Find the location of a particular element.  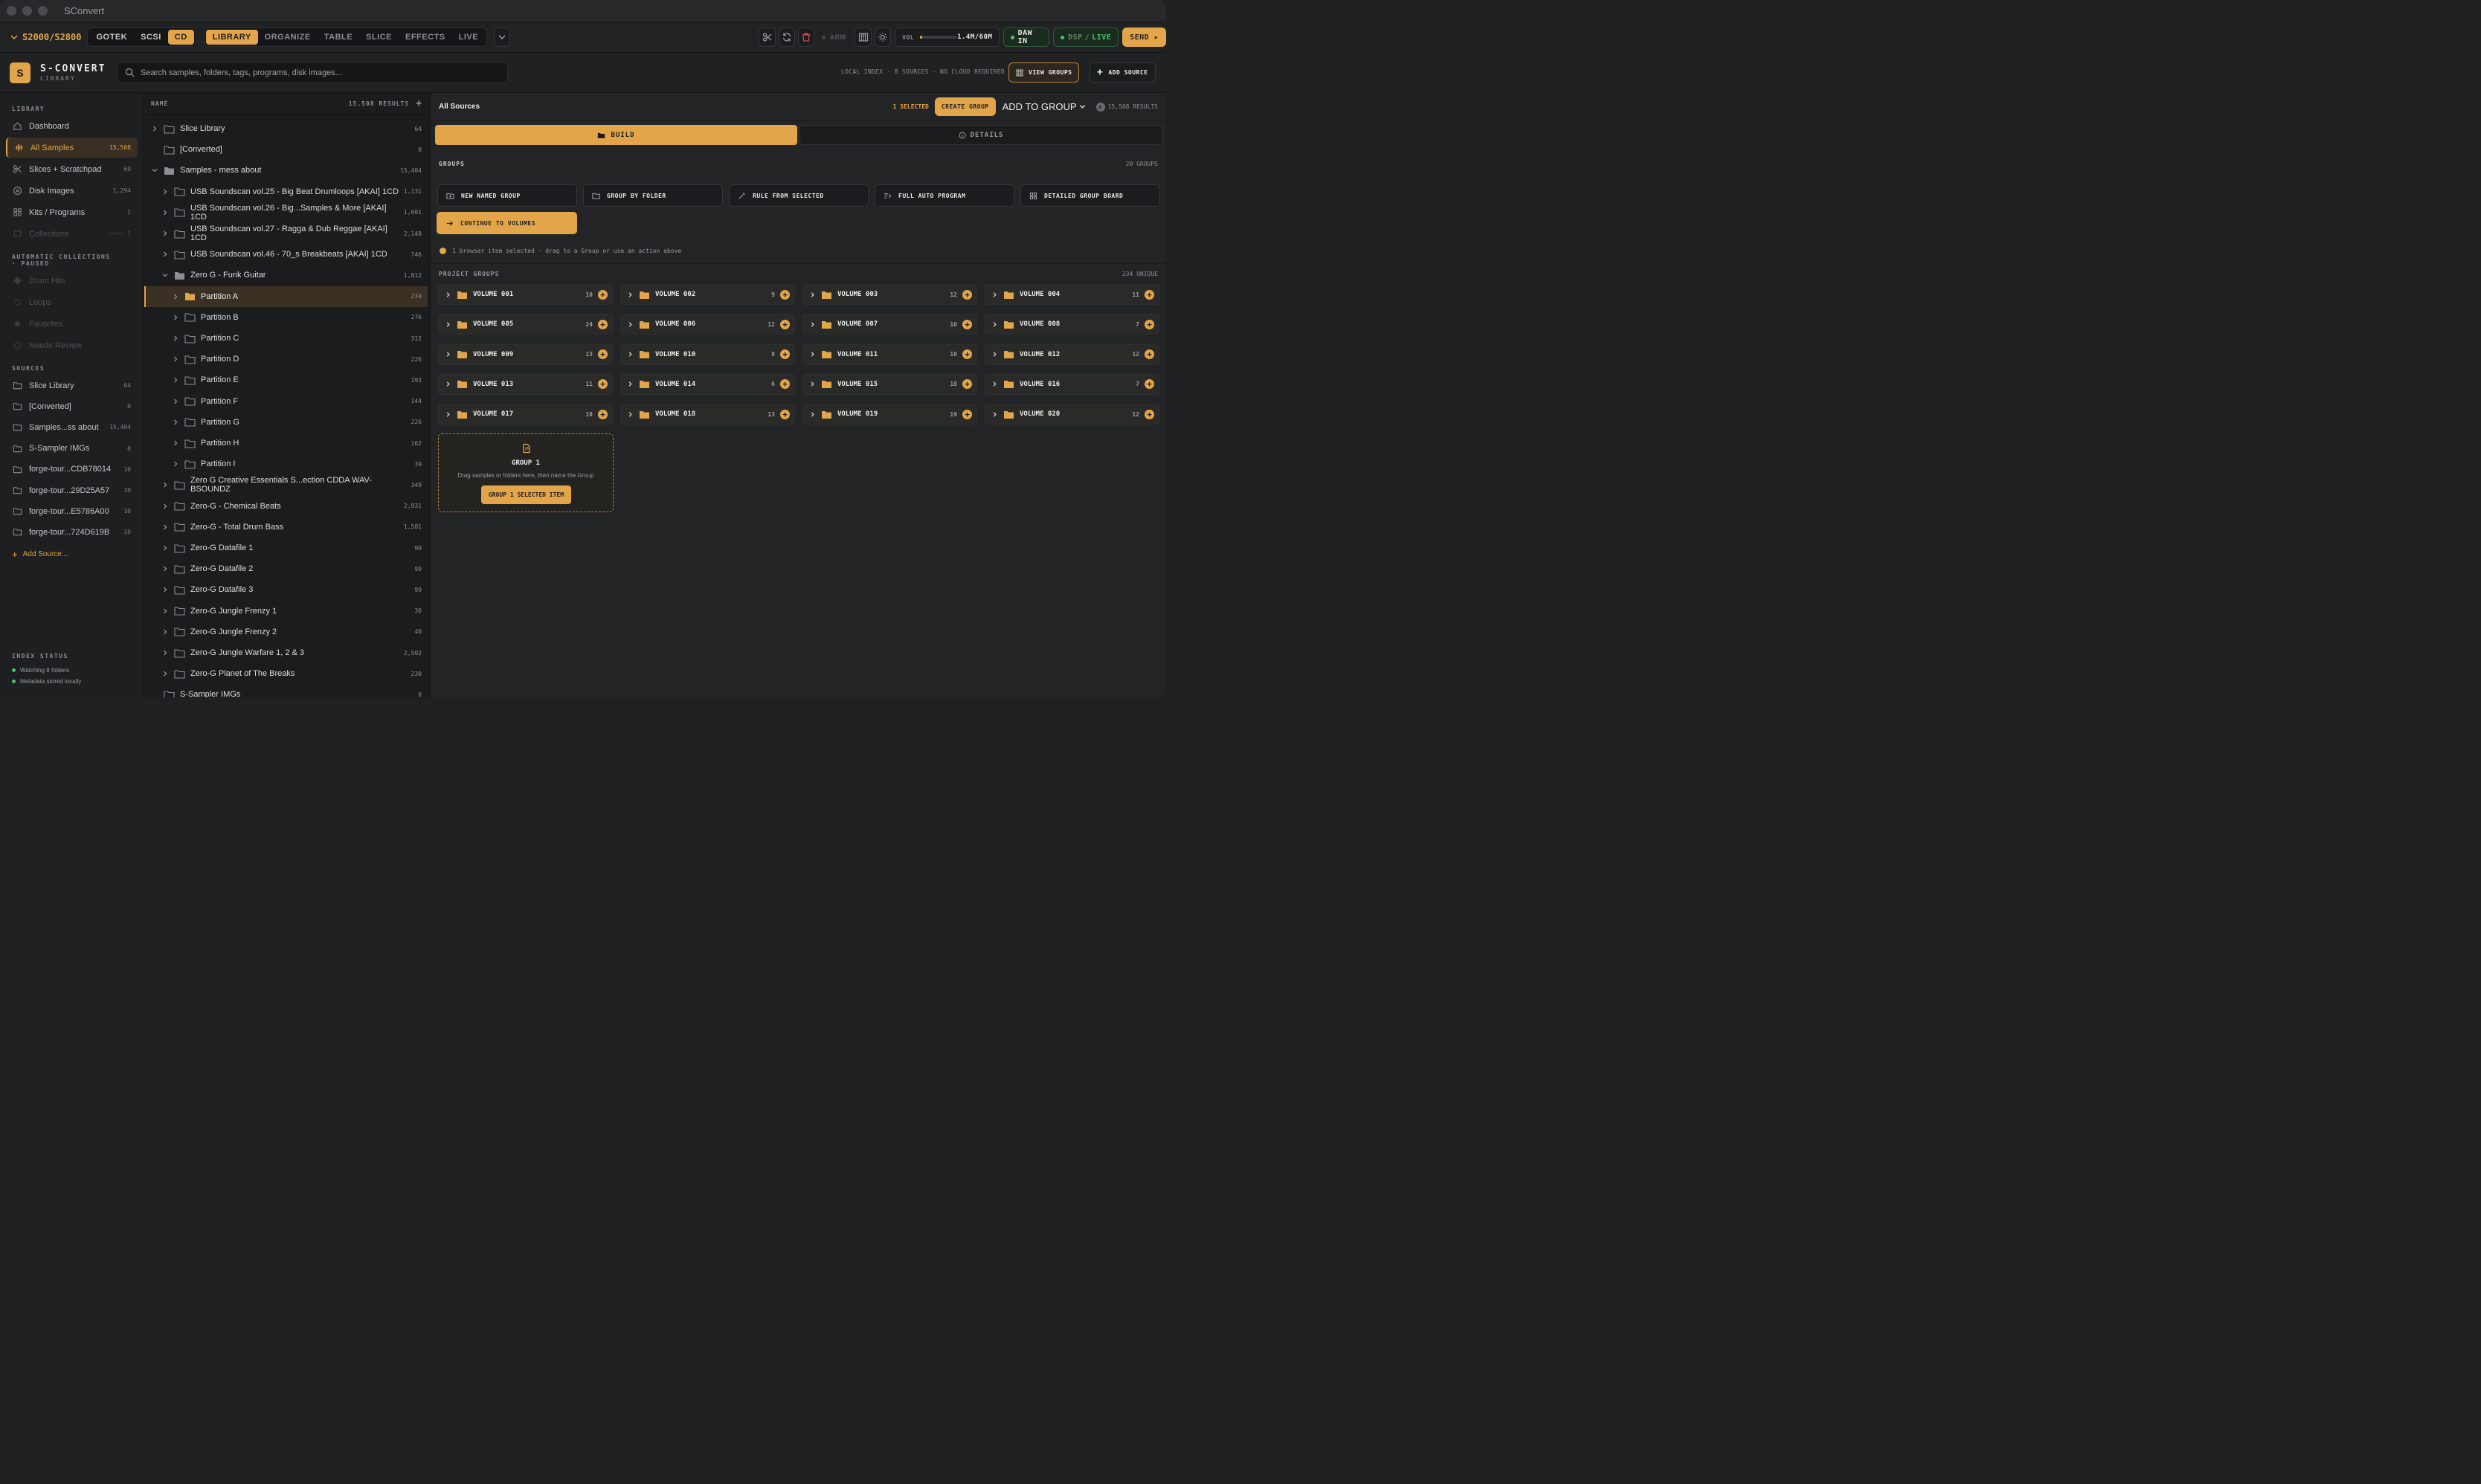

volume-group: VOLUME 006 12 + is located at coordinates (707, 324).